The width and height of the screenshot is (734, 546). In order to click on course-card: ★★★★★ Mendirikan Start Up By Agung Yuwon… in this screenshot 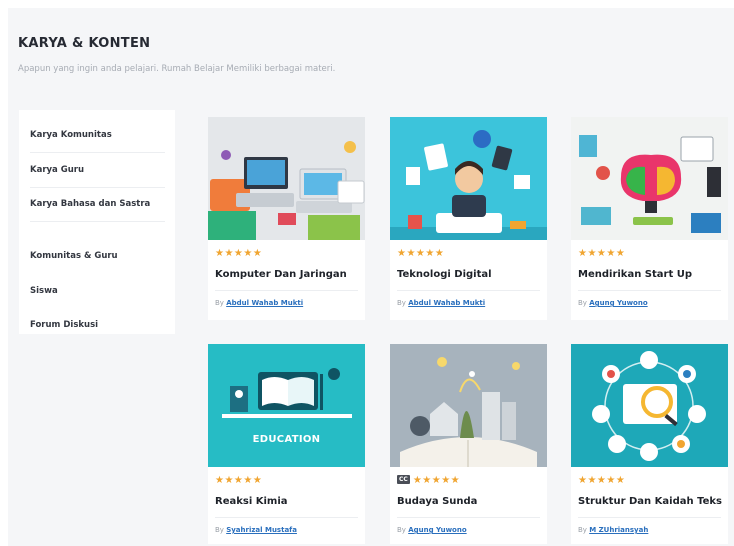, I will do `click(649, 218)`.